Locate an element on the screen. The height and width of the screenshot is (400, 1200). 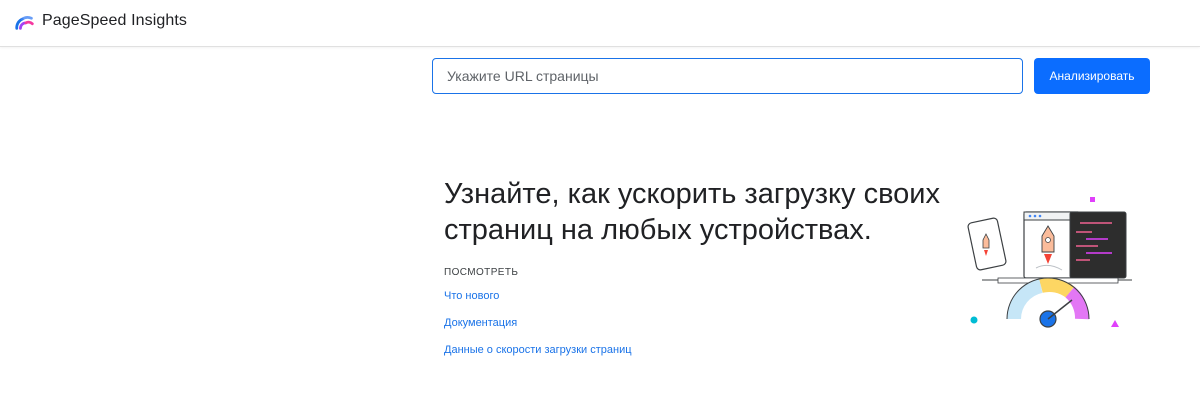
documentation-link: Документация is located at coordinates (480, 323).